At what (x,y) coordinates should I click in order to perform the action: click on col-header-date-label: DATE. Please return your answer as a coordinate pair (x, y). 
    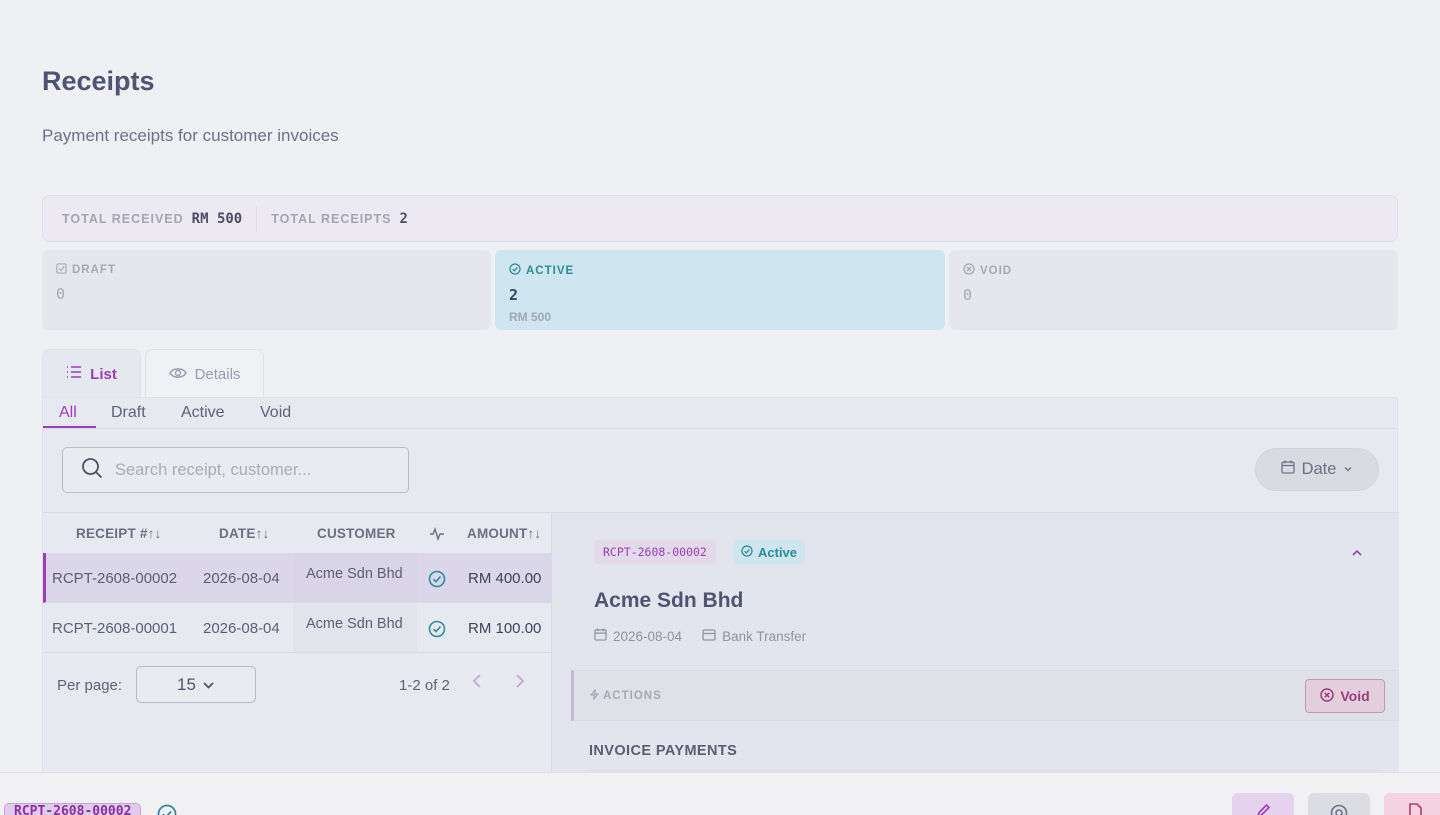
    Looking at the image, I should click on (237, 533).